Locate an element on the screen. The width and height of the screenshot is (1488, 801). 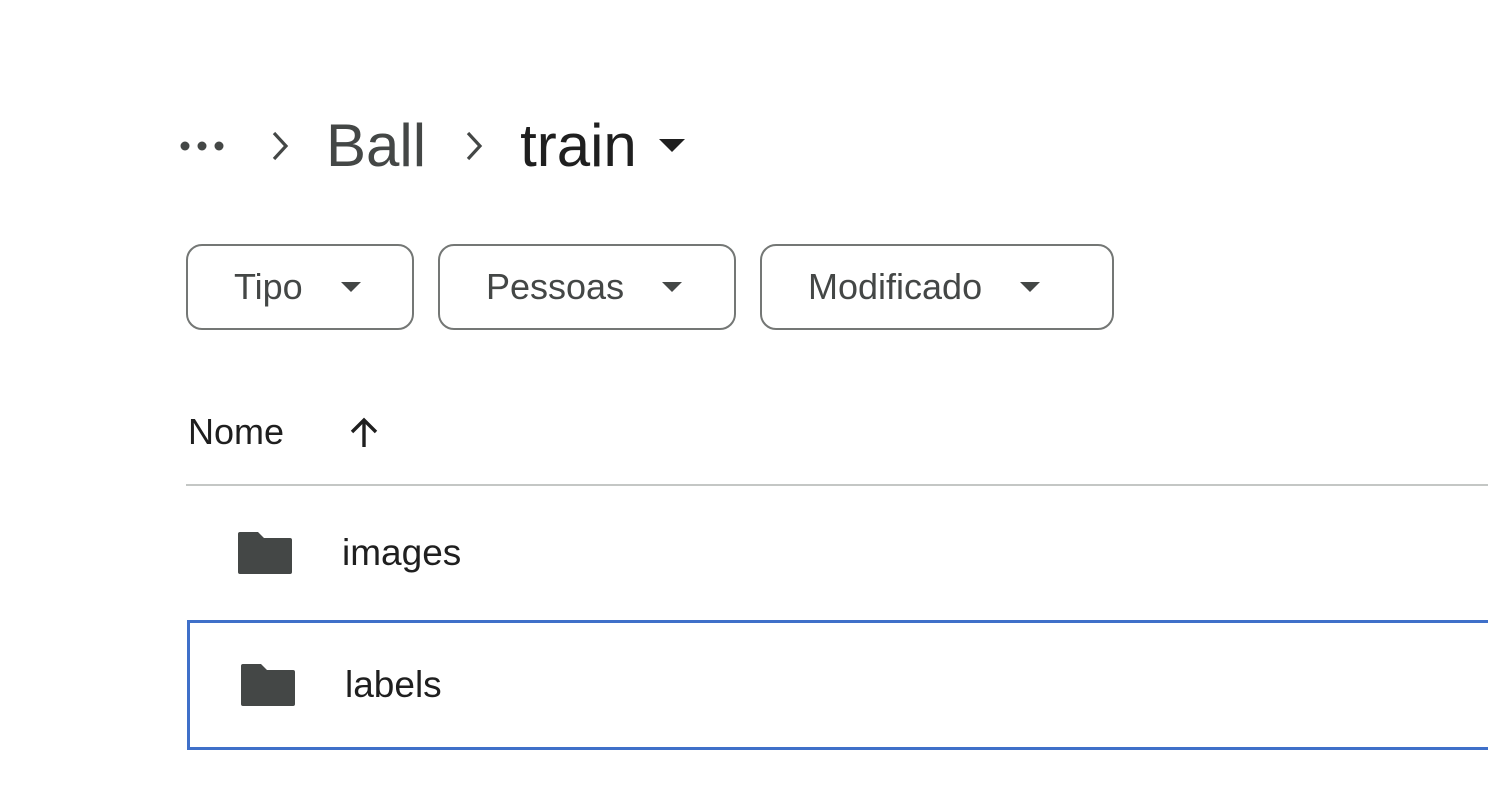
table-row-selected: labels is located at coordinates (837, 685).